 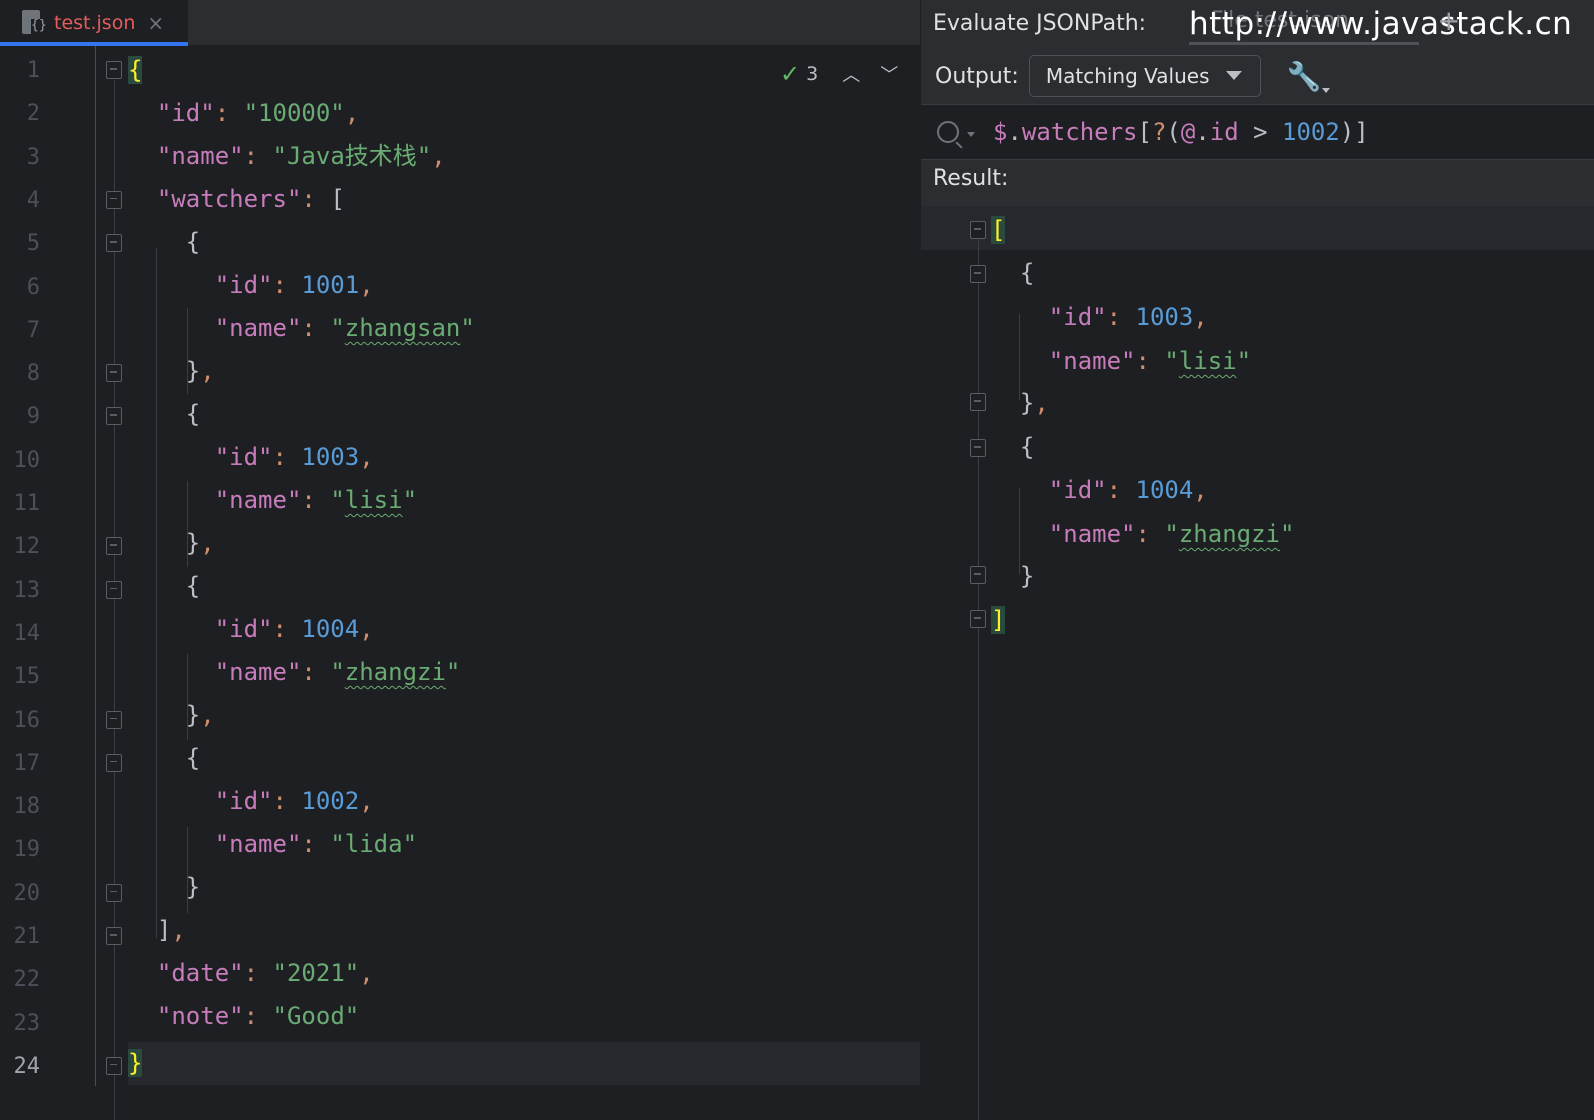 What do you see at coordinates (294, 457) in the screenshot?
I see `code-line: "id": 1003,` at bounding box center [294, 457].